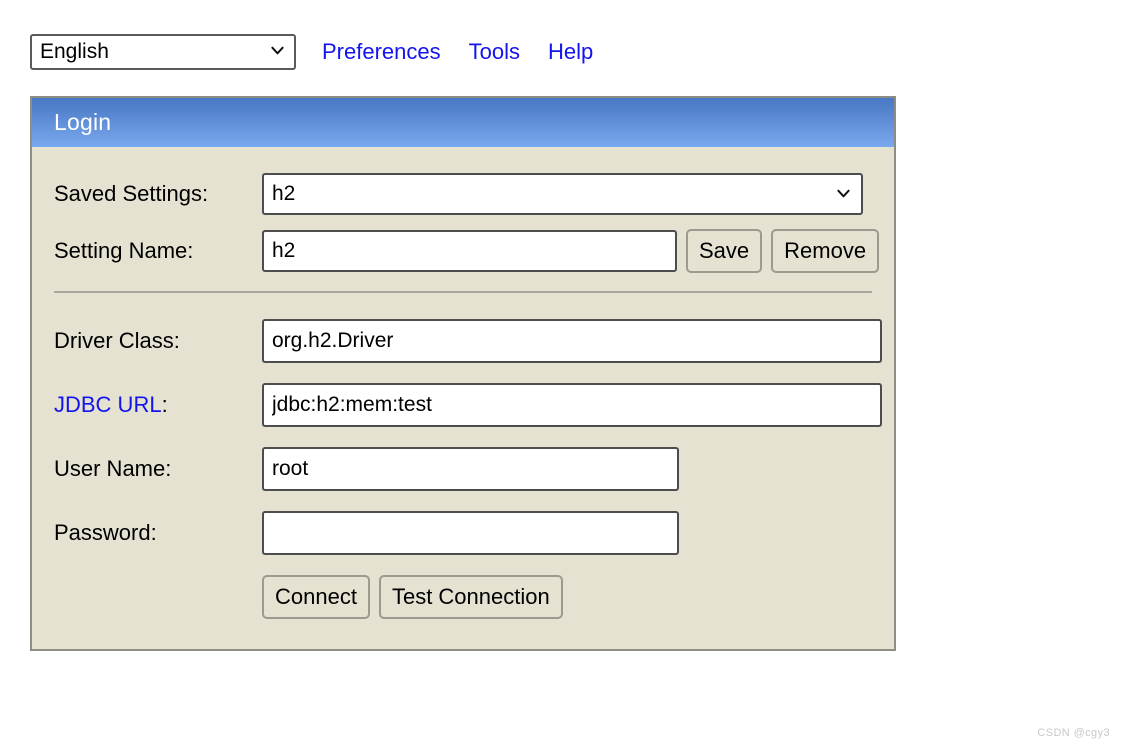 The image size is (1122, 748). What do you see at coordinates (724, 251) in the screenshot?
I see `save-button: Save` at bounding box center [724, 251].